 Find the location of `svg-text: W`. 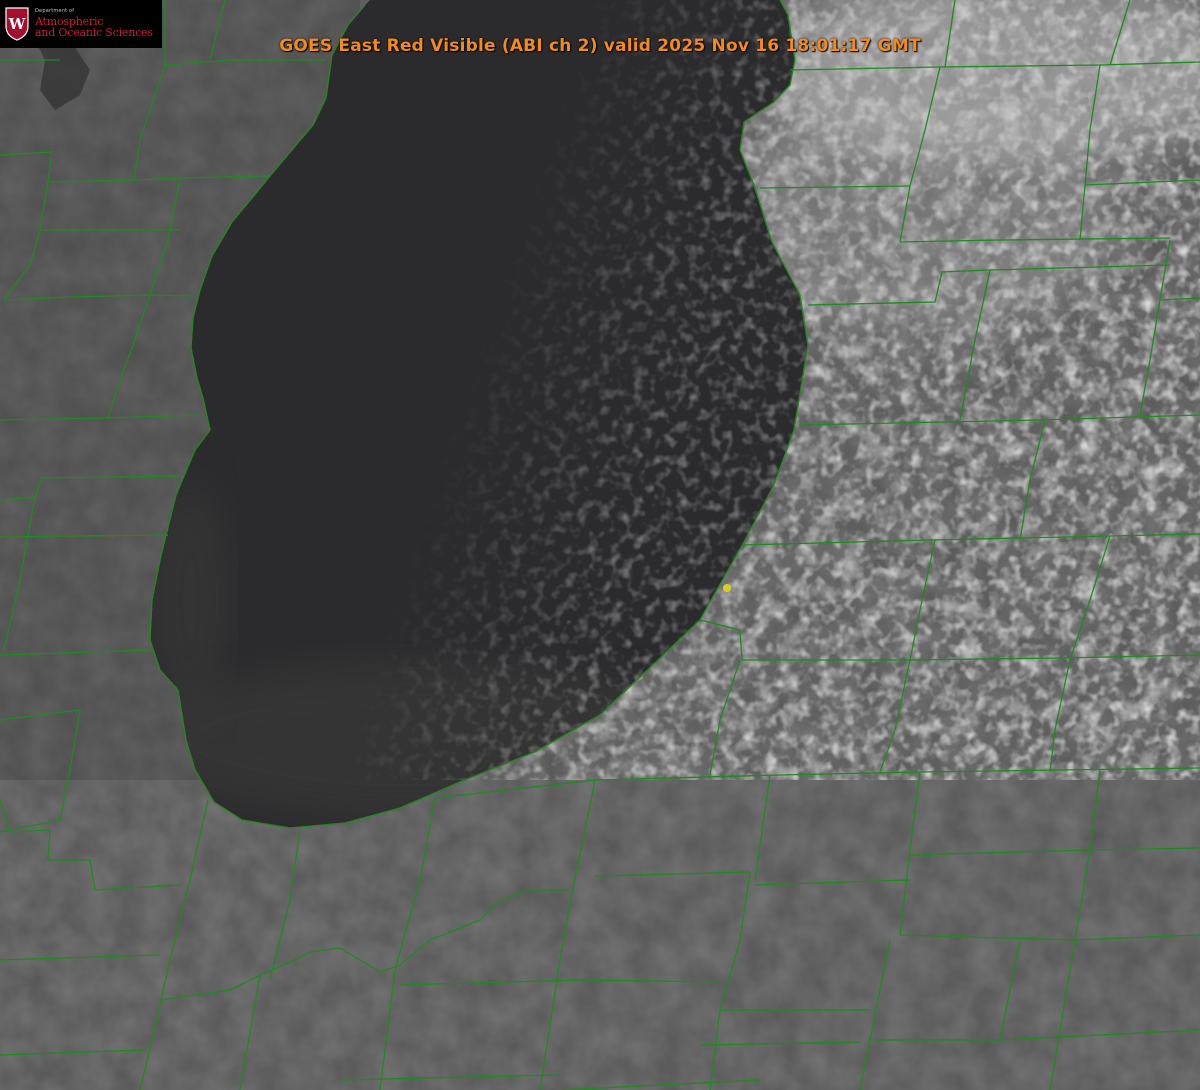

svg-text: W is located at coordinates (17, 24).